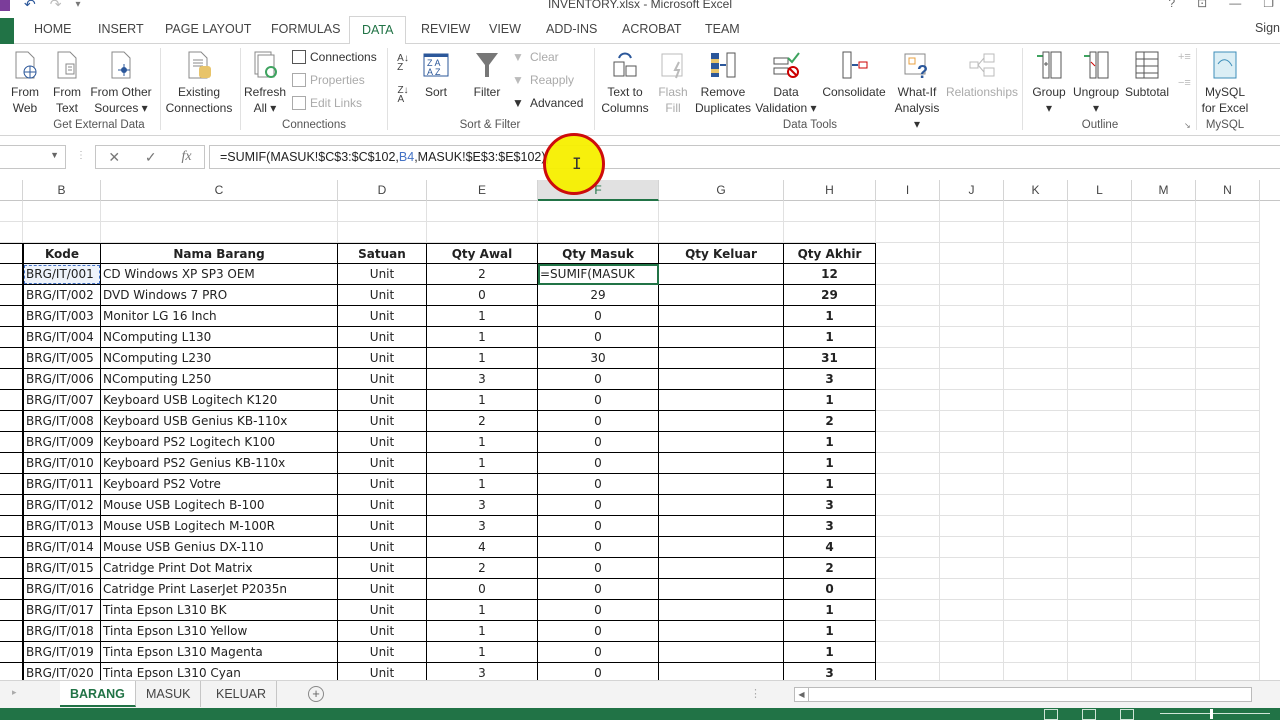 This screenshot has width=1280, height=720. Describe the element at coordinates (219, 253) in the screenshot. I see `table-header-nama-barang: Nama Barang` at that location.